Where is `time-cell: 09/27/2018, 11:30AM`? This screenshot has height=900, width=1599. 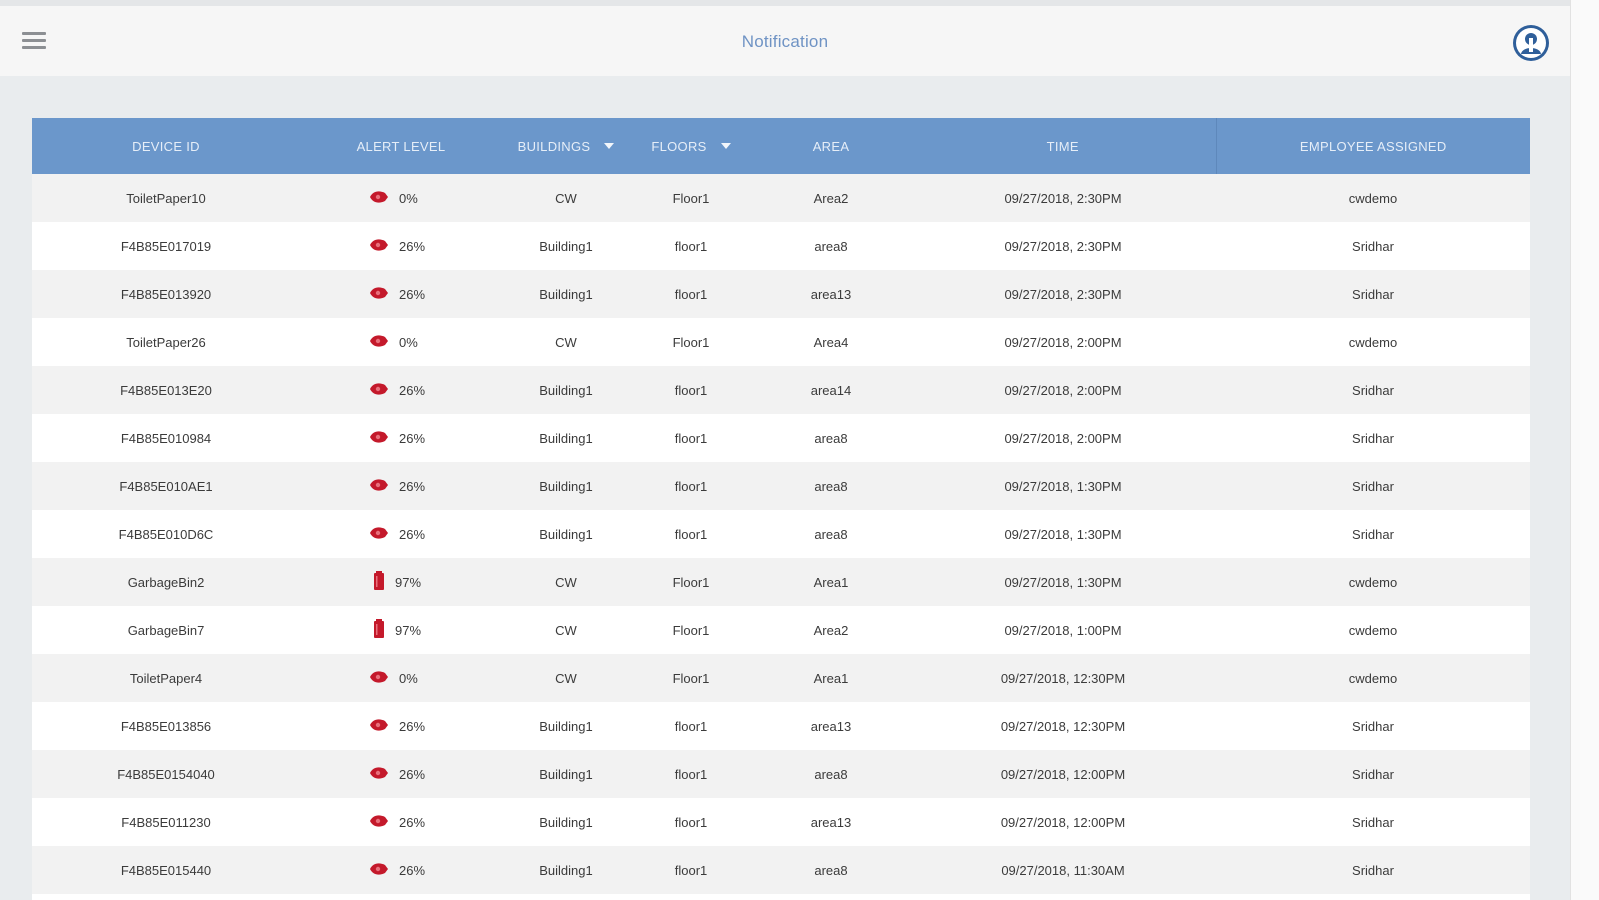 time-cell: 09/27/2018, 11:30AM is located at coordinates (1063, 870).